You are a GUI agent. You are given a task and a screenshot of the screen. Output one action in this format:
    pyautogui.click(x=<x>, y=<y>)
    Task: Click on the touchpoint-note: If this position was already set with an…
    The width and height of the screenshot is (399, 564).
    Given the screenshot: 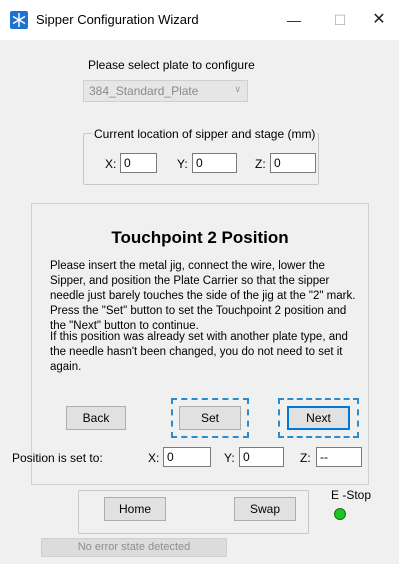 What is the action you would take?
    pyautogui.click(x=199, y=352)
    